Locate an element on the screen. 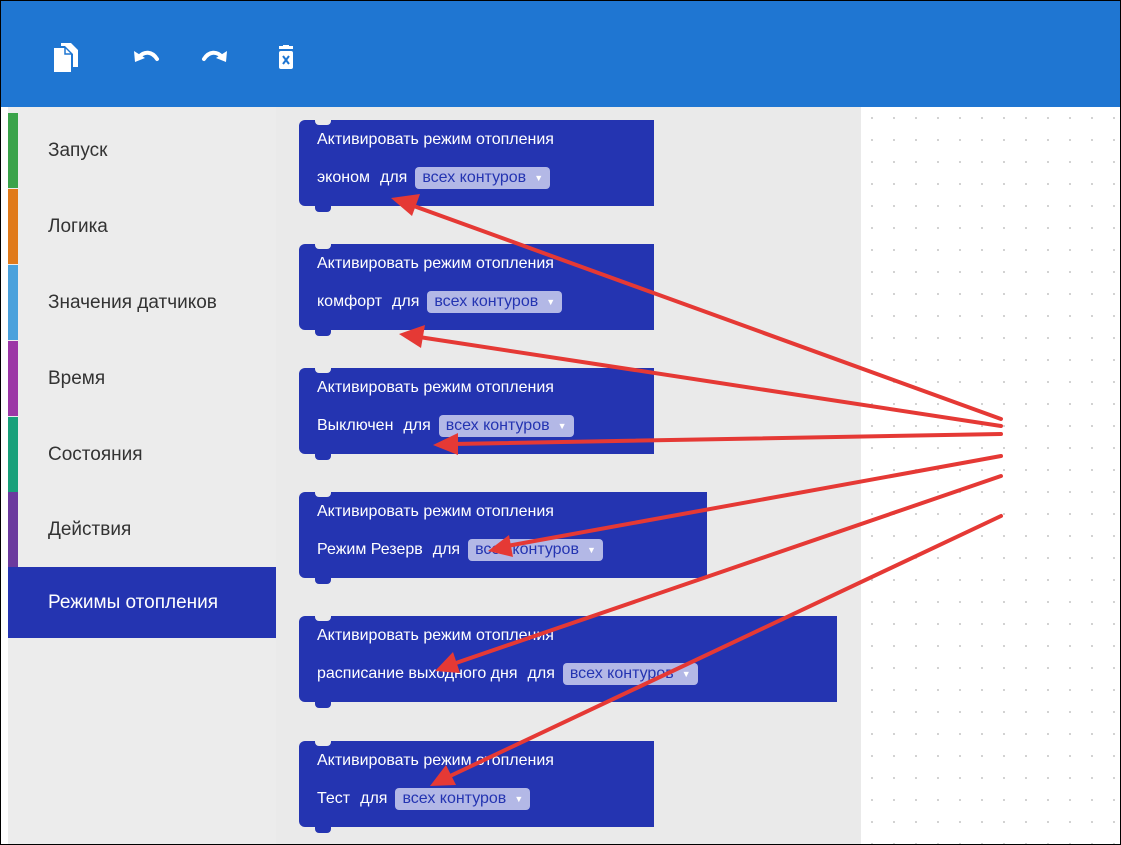 The height and width of the screenshot is (845, 1121). category-label: Логика is located at coordinates (78, 226).